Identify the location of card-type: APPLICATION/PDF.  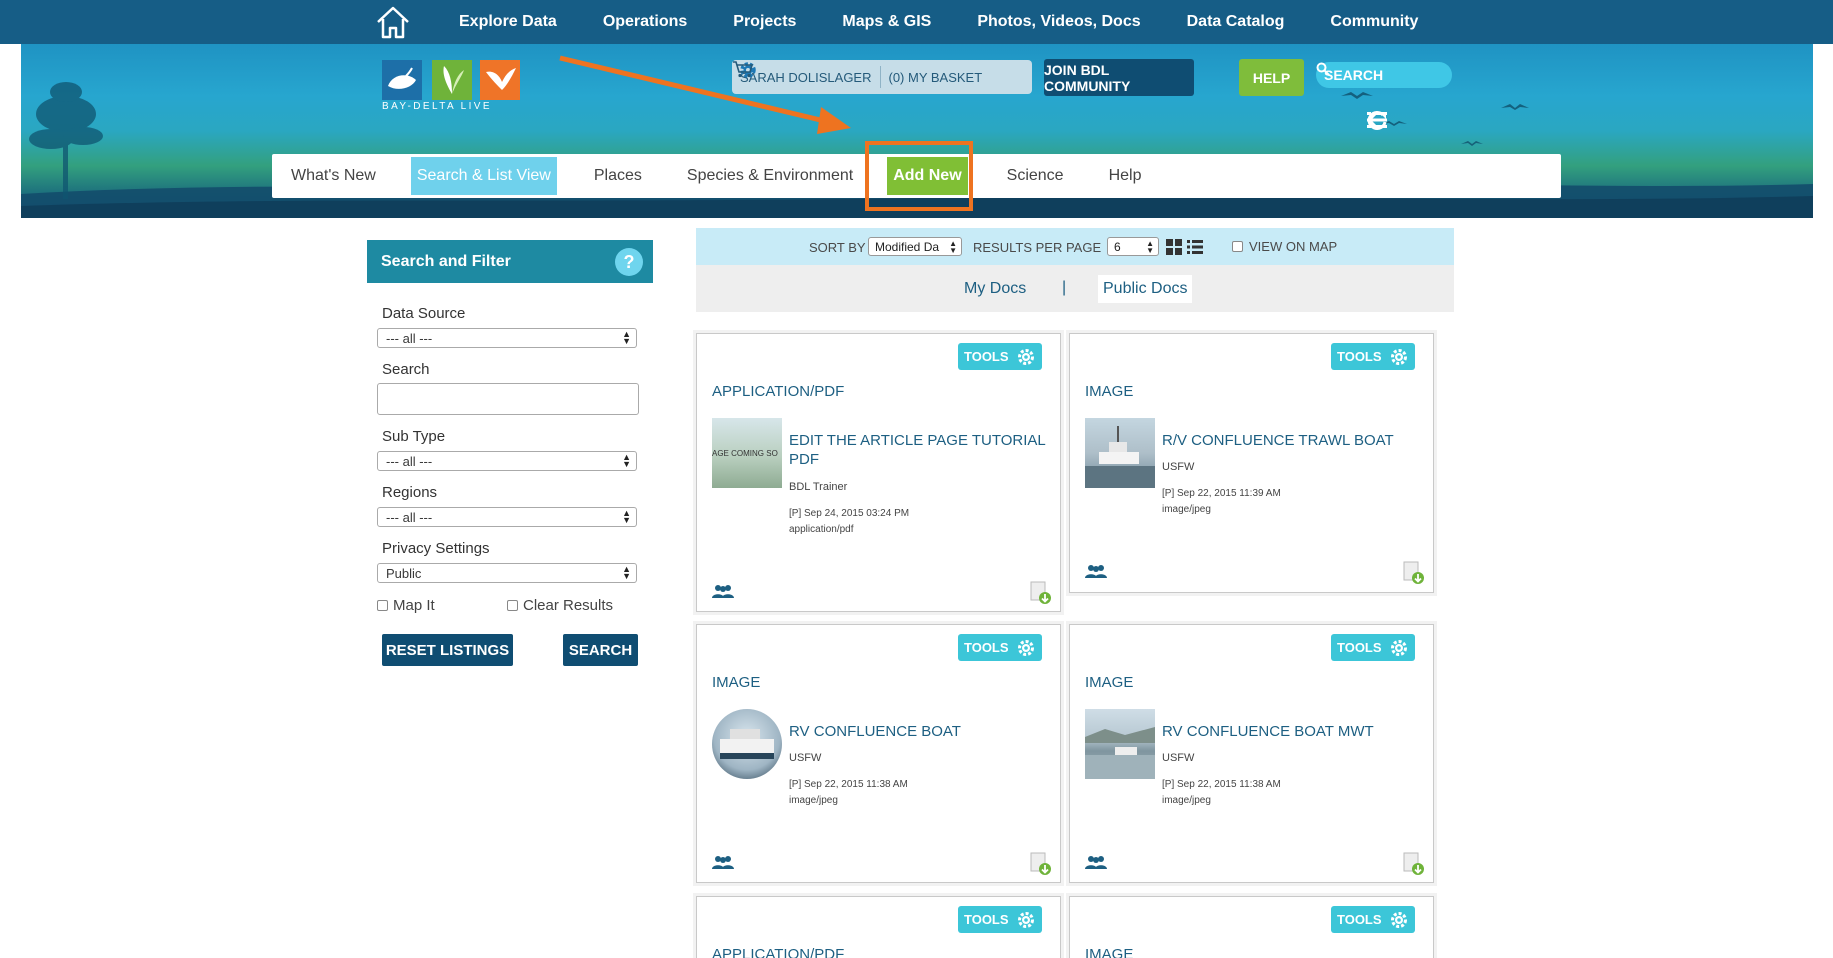
(778, 952).